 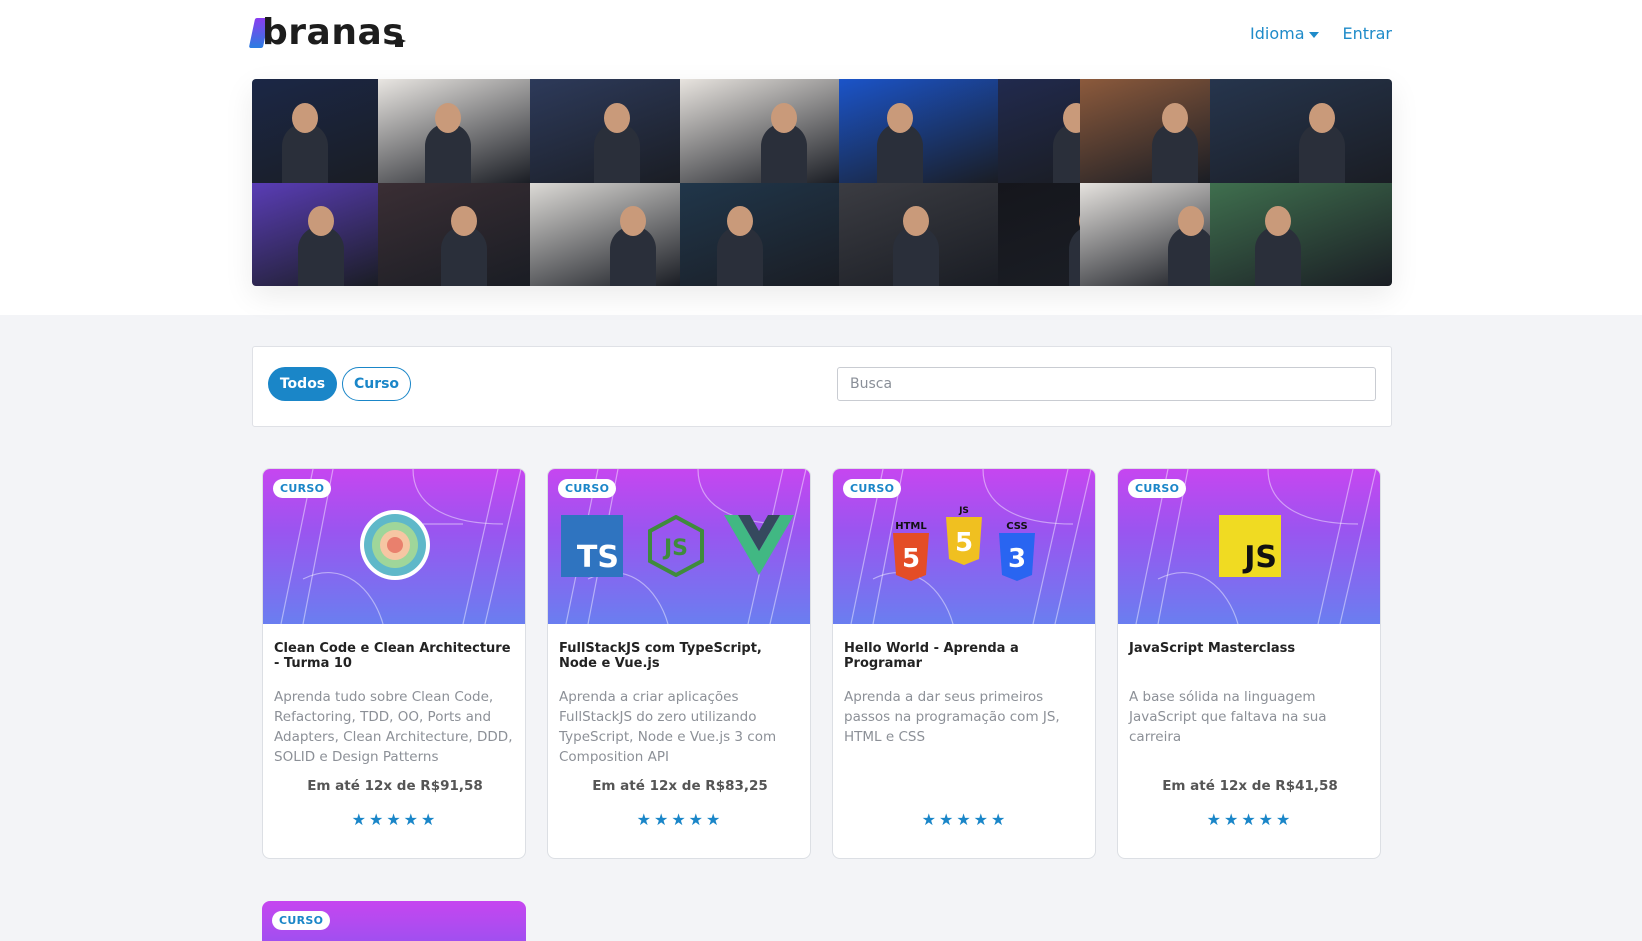 I want to click on filter-bar: Todos Curso Busca, so click(x=822, y=386).